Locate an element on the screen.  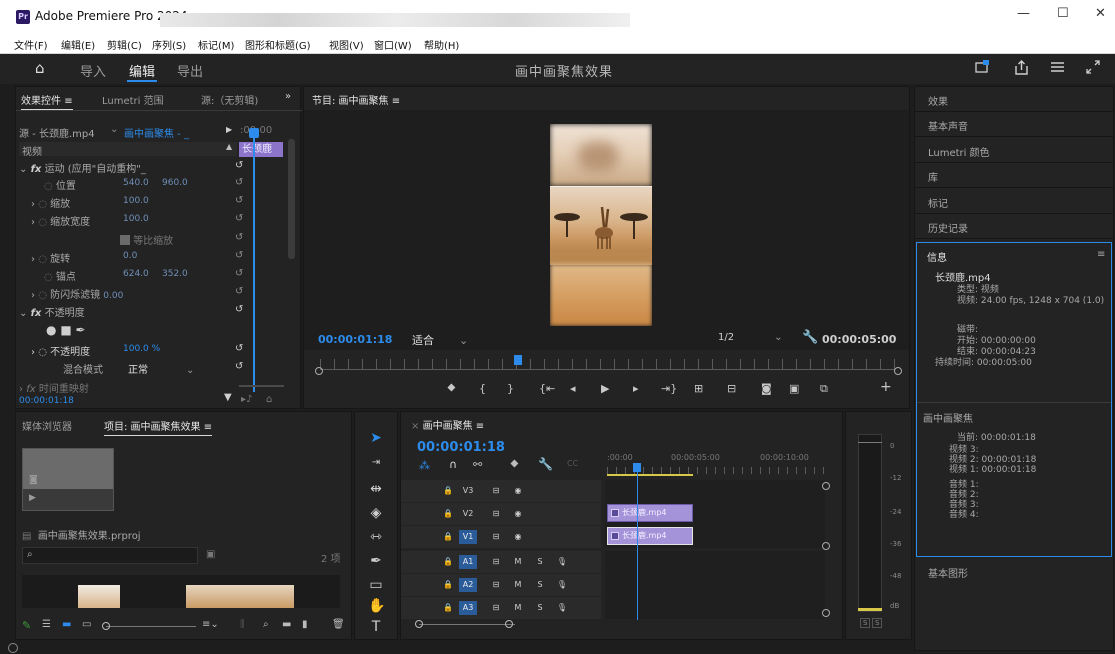
timeline-playhead is located at coordinates (637, 545).